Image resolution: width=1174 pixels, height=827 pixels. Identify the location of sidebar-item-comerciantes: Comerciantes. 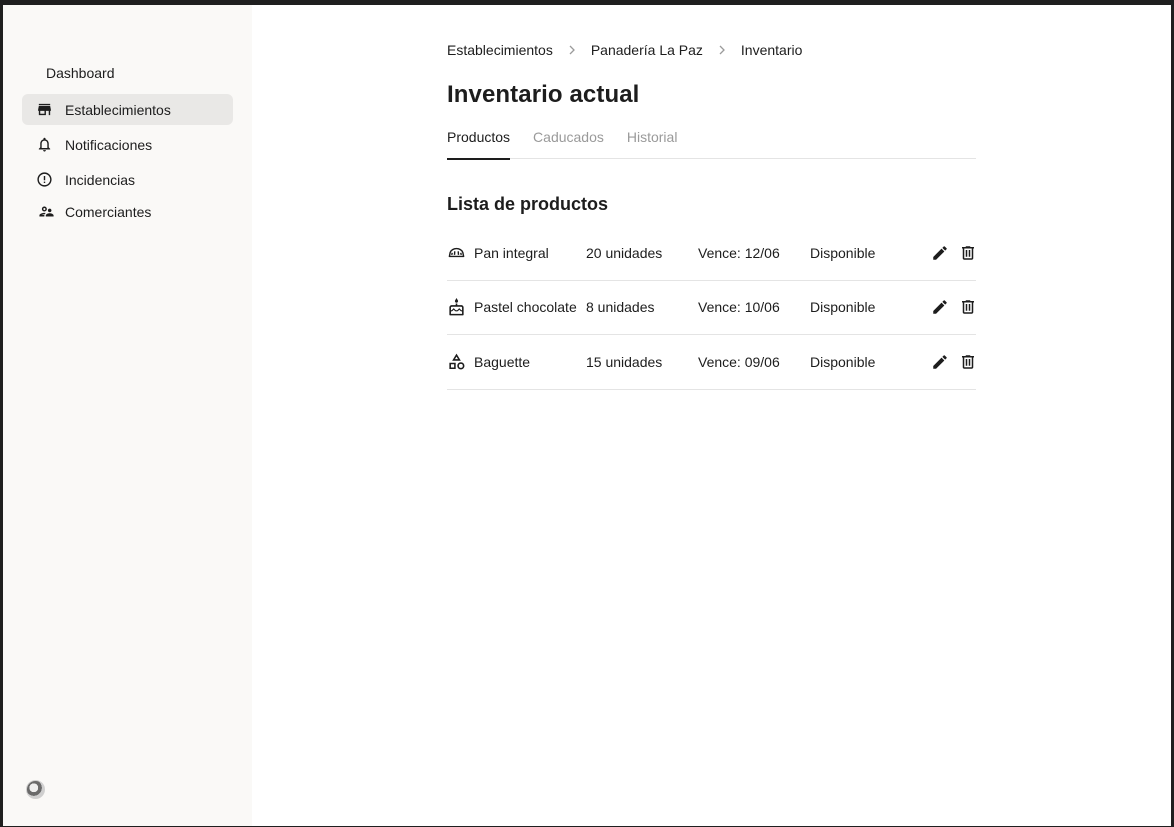
(127, 211).